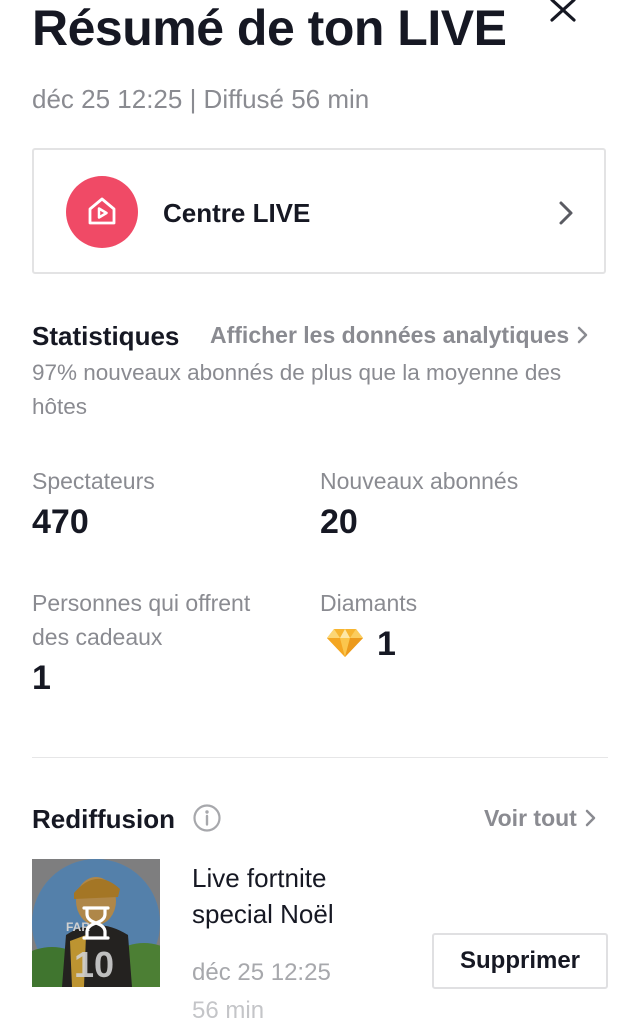  I want to click on see-all-link: Voir tout, so click(540, 818).